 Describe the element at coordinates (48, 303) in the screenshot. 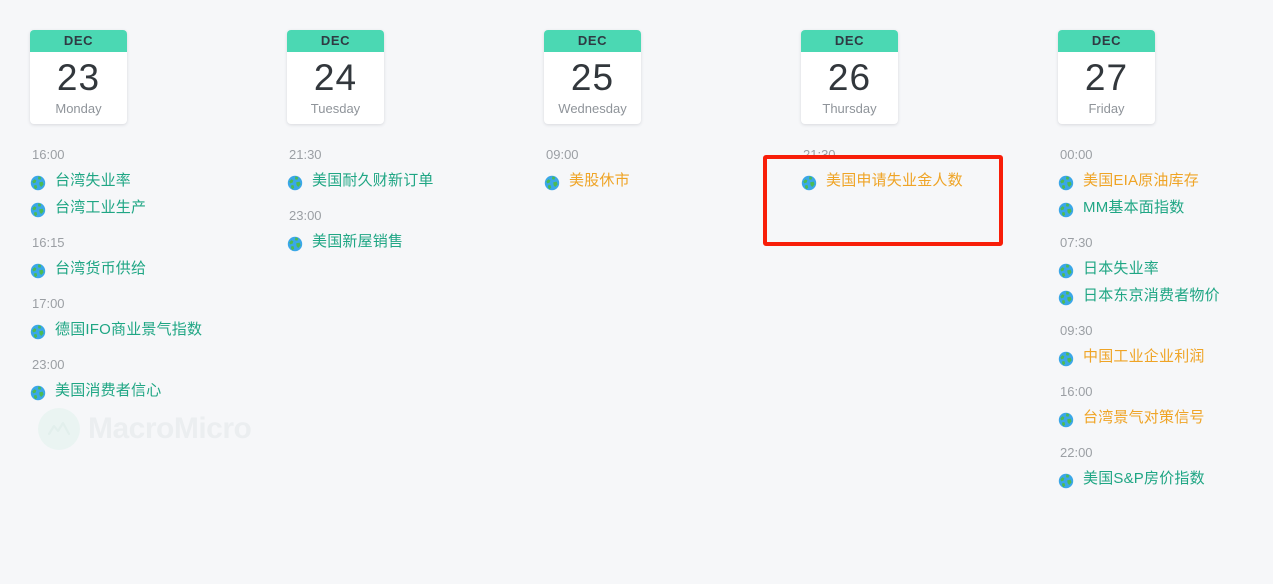

I see `event-time-label: 17:00` at that location.